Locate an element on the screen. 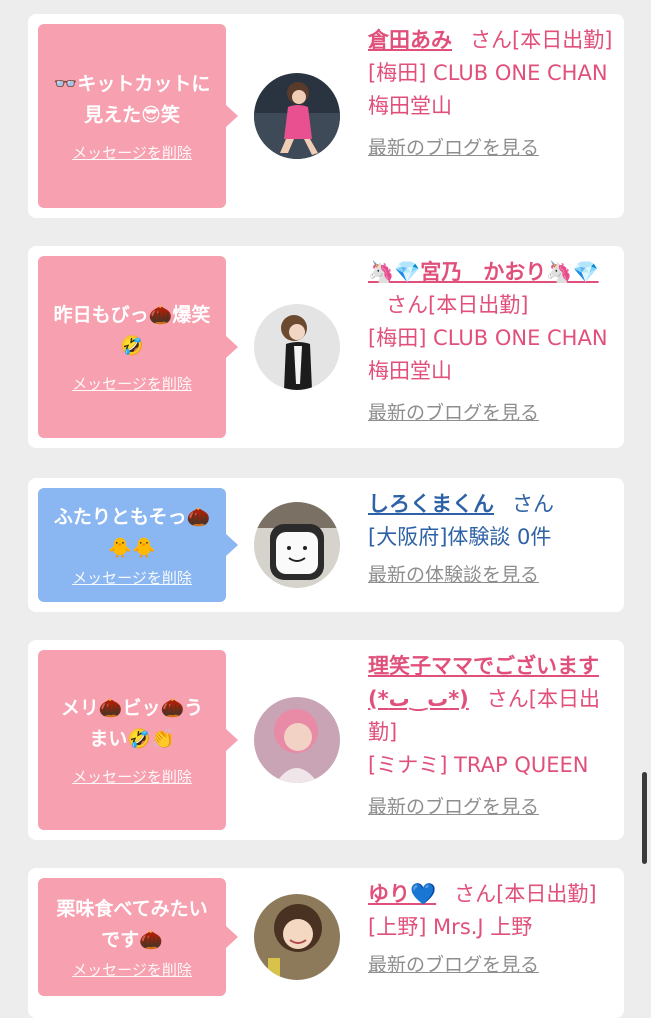 The width and height of the screenshot is (651, 1018). profile-name-link: 倉田あみ is located at coordinates (410, 40).